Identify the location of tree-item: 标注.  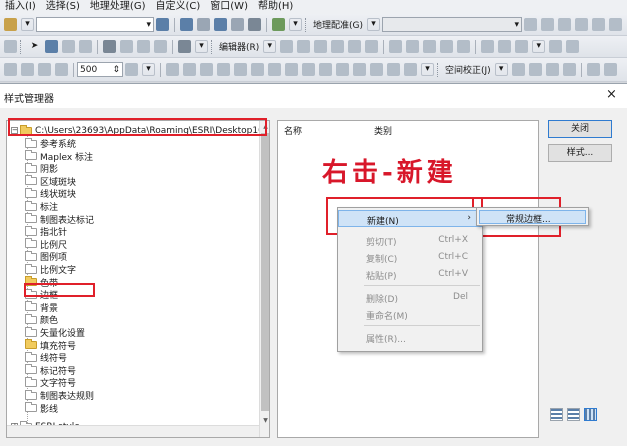
(41, 206).